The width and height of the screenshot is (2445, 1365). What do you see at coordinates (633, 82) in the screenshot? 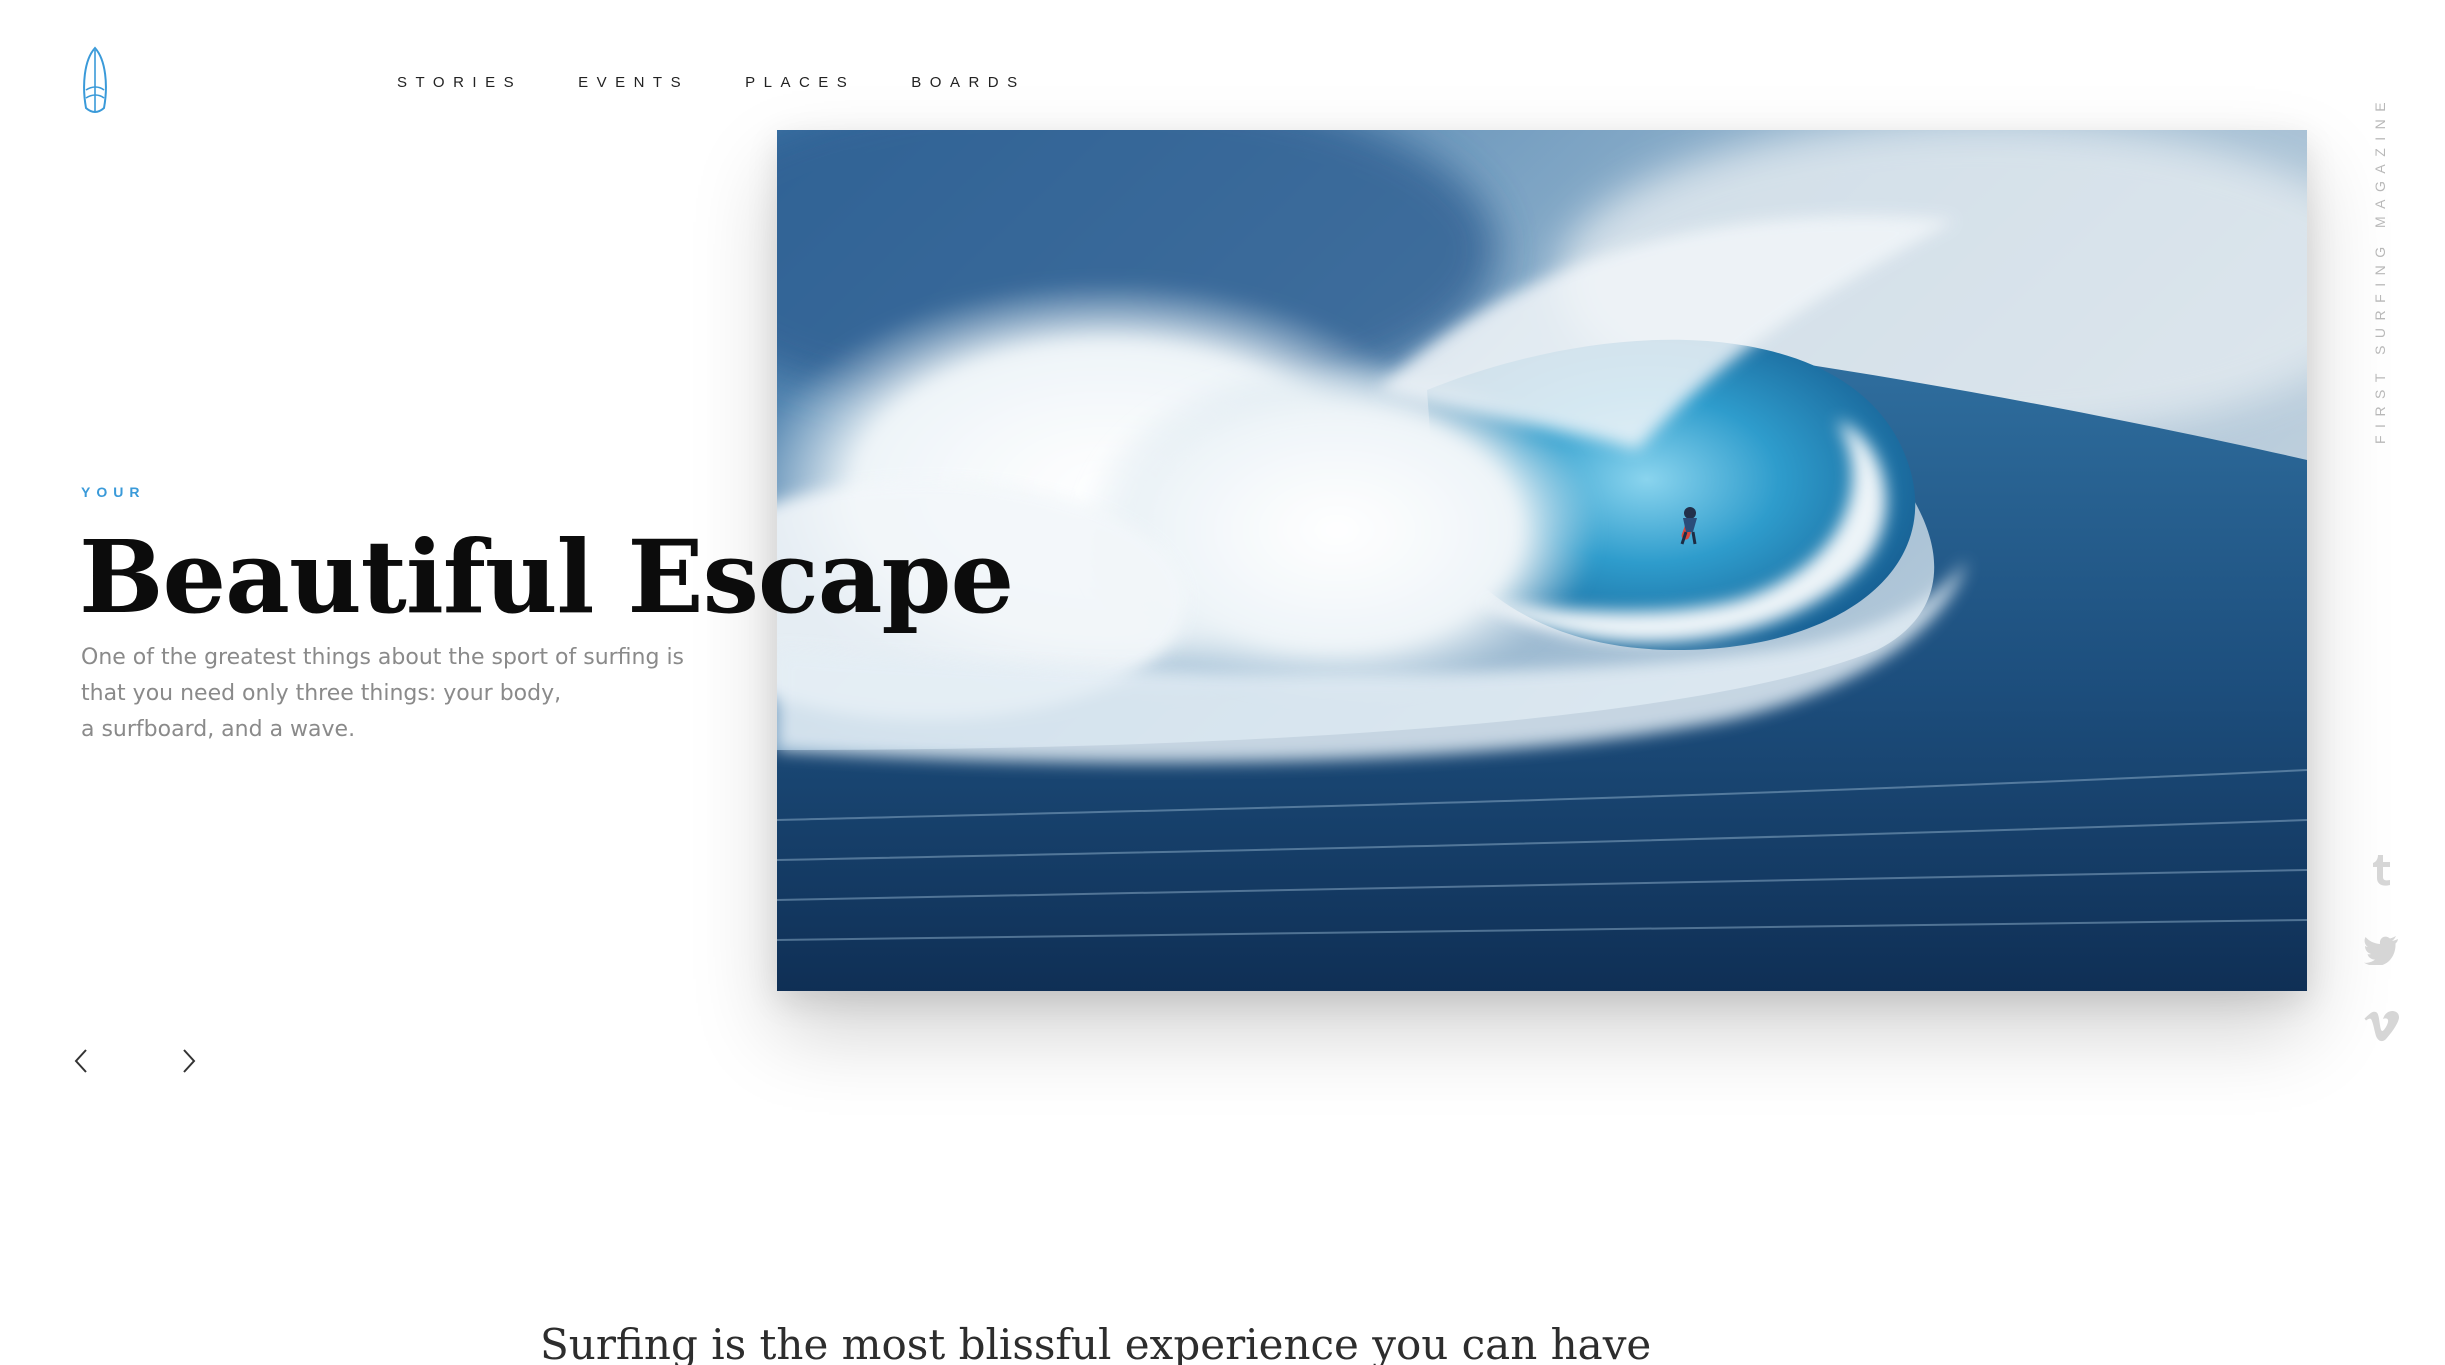
I see `nav-item-events: EVENTS` at bounding box center [633, 82].